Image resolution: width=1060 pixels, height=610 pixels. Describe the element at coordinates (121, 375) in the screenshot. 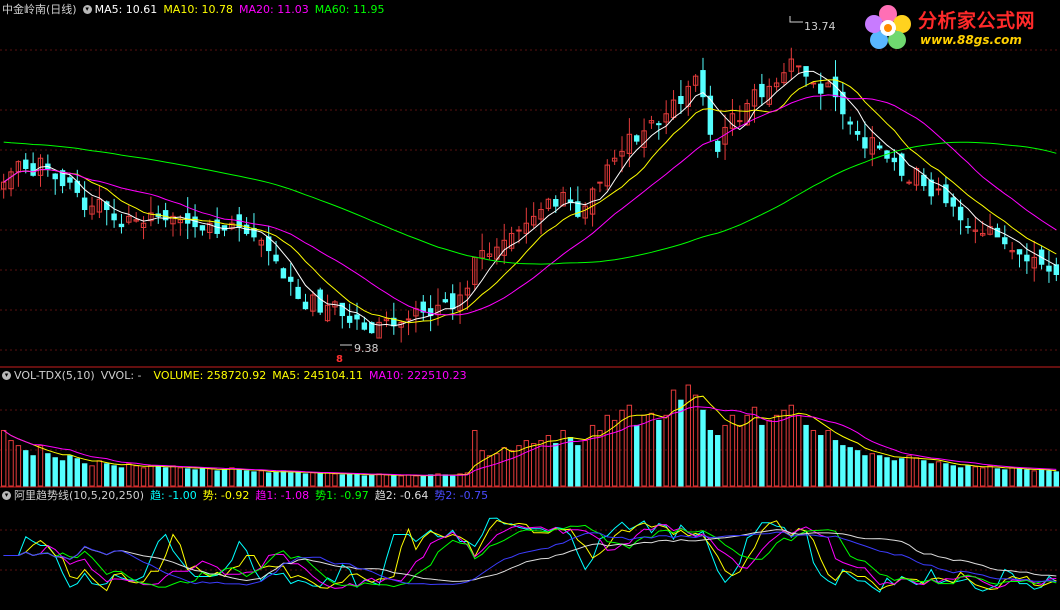

I see `vvol-label: VVOL: -` at that location.